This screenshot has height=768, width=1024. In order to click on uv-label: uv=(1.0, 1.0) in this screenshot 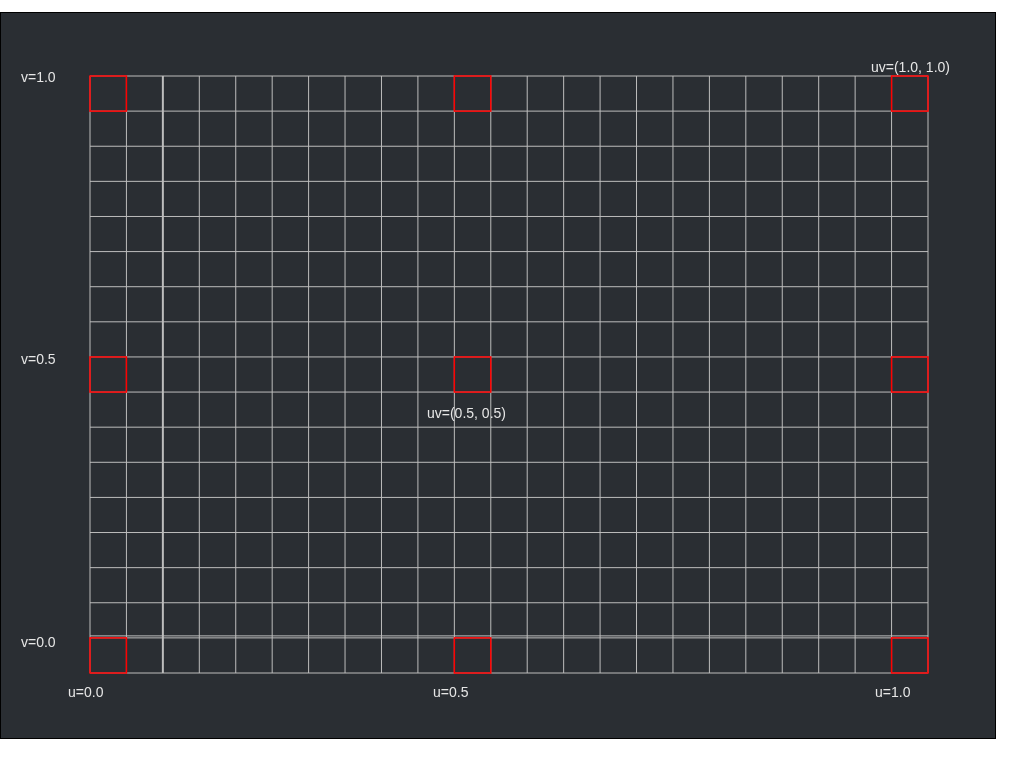, I will do `click(910, 67)`.